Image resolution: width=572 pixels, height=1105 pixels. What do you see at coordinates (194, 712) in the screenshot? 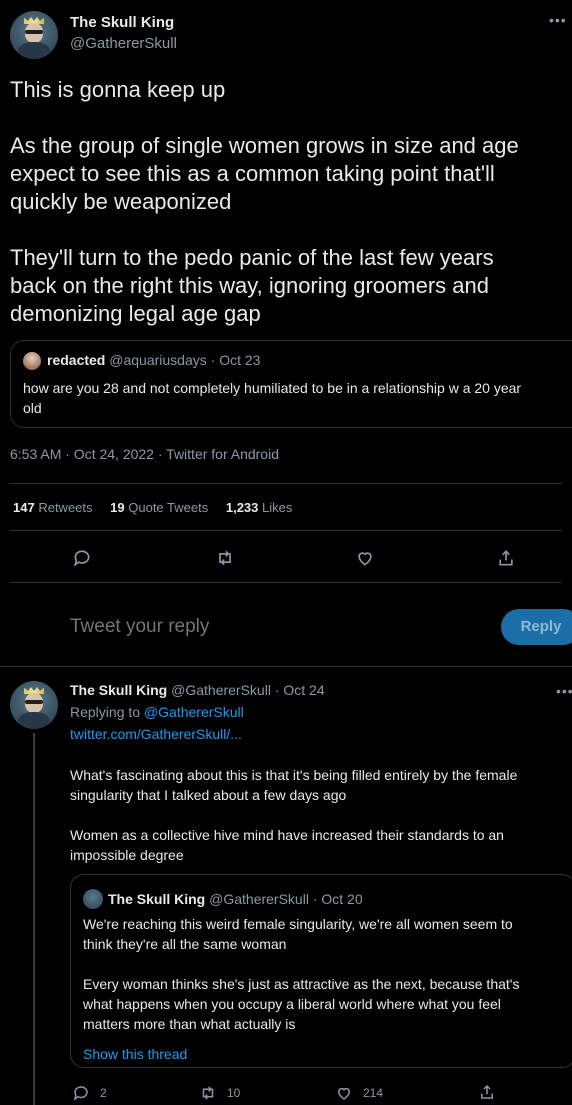
I see `replying-to-handle: @GathererSkull` at bounding box center [194, 712].